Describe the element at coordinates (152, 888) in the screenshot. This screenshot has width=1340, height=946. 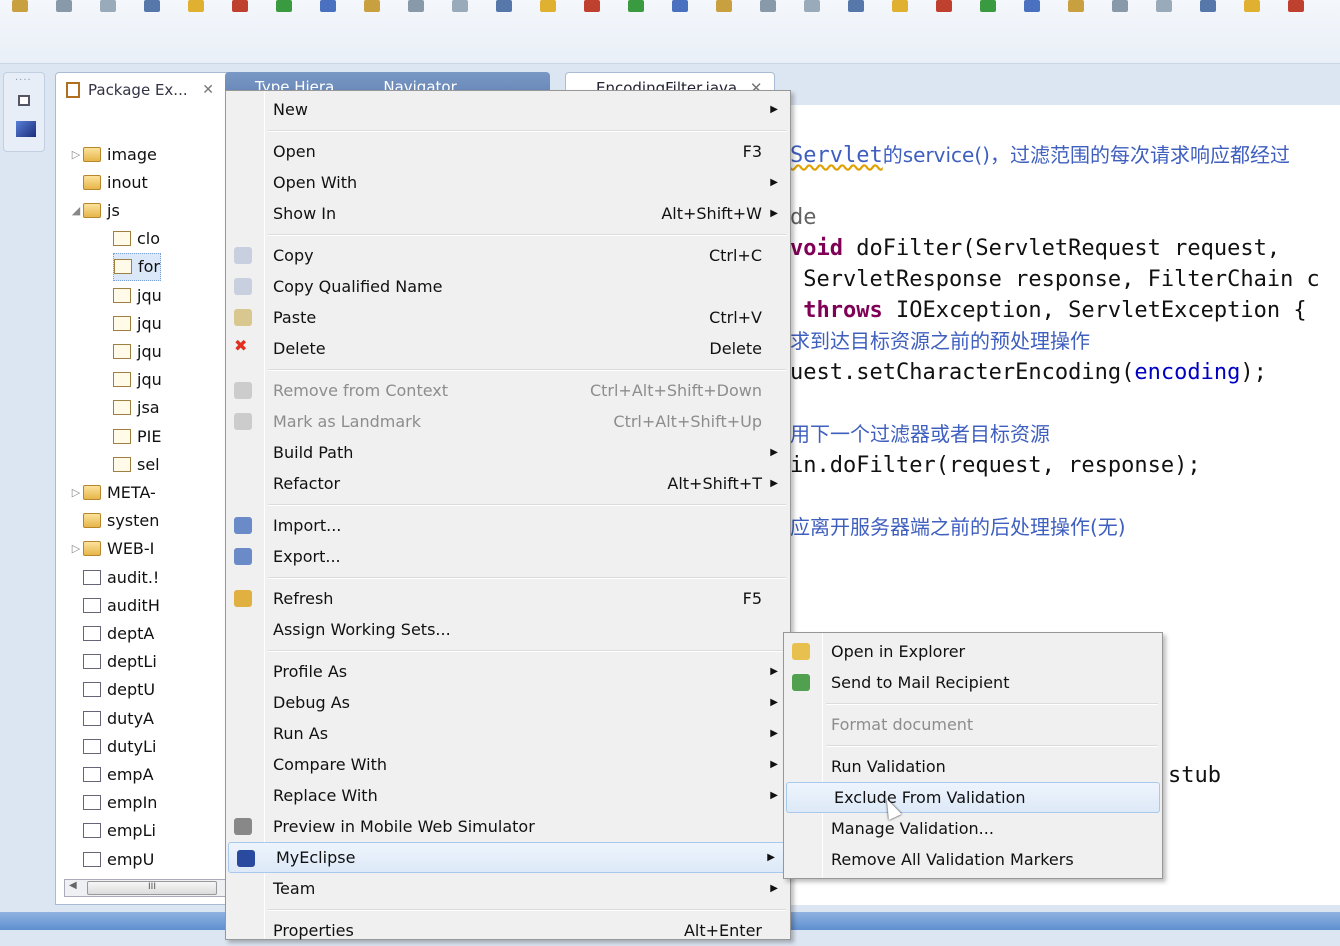
I see `scroll-thumb: III` at that location.